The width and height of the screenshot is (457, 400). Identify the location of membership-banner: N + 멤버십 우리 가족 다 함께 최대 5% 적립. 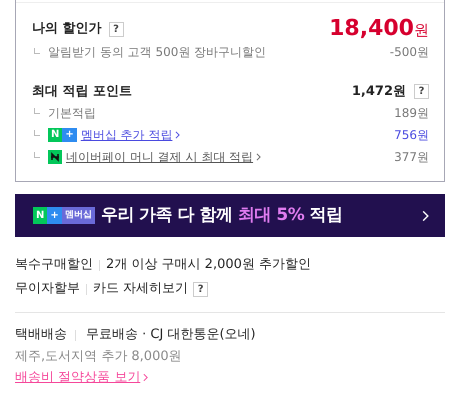
(230, 215).